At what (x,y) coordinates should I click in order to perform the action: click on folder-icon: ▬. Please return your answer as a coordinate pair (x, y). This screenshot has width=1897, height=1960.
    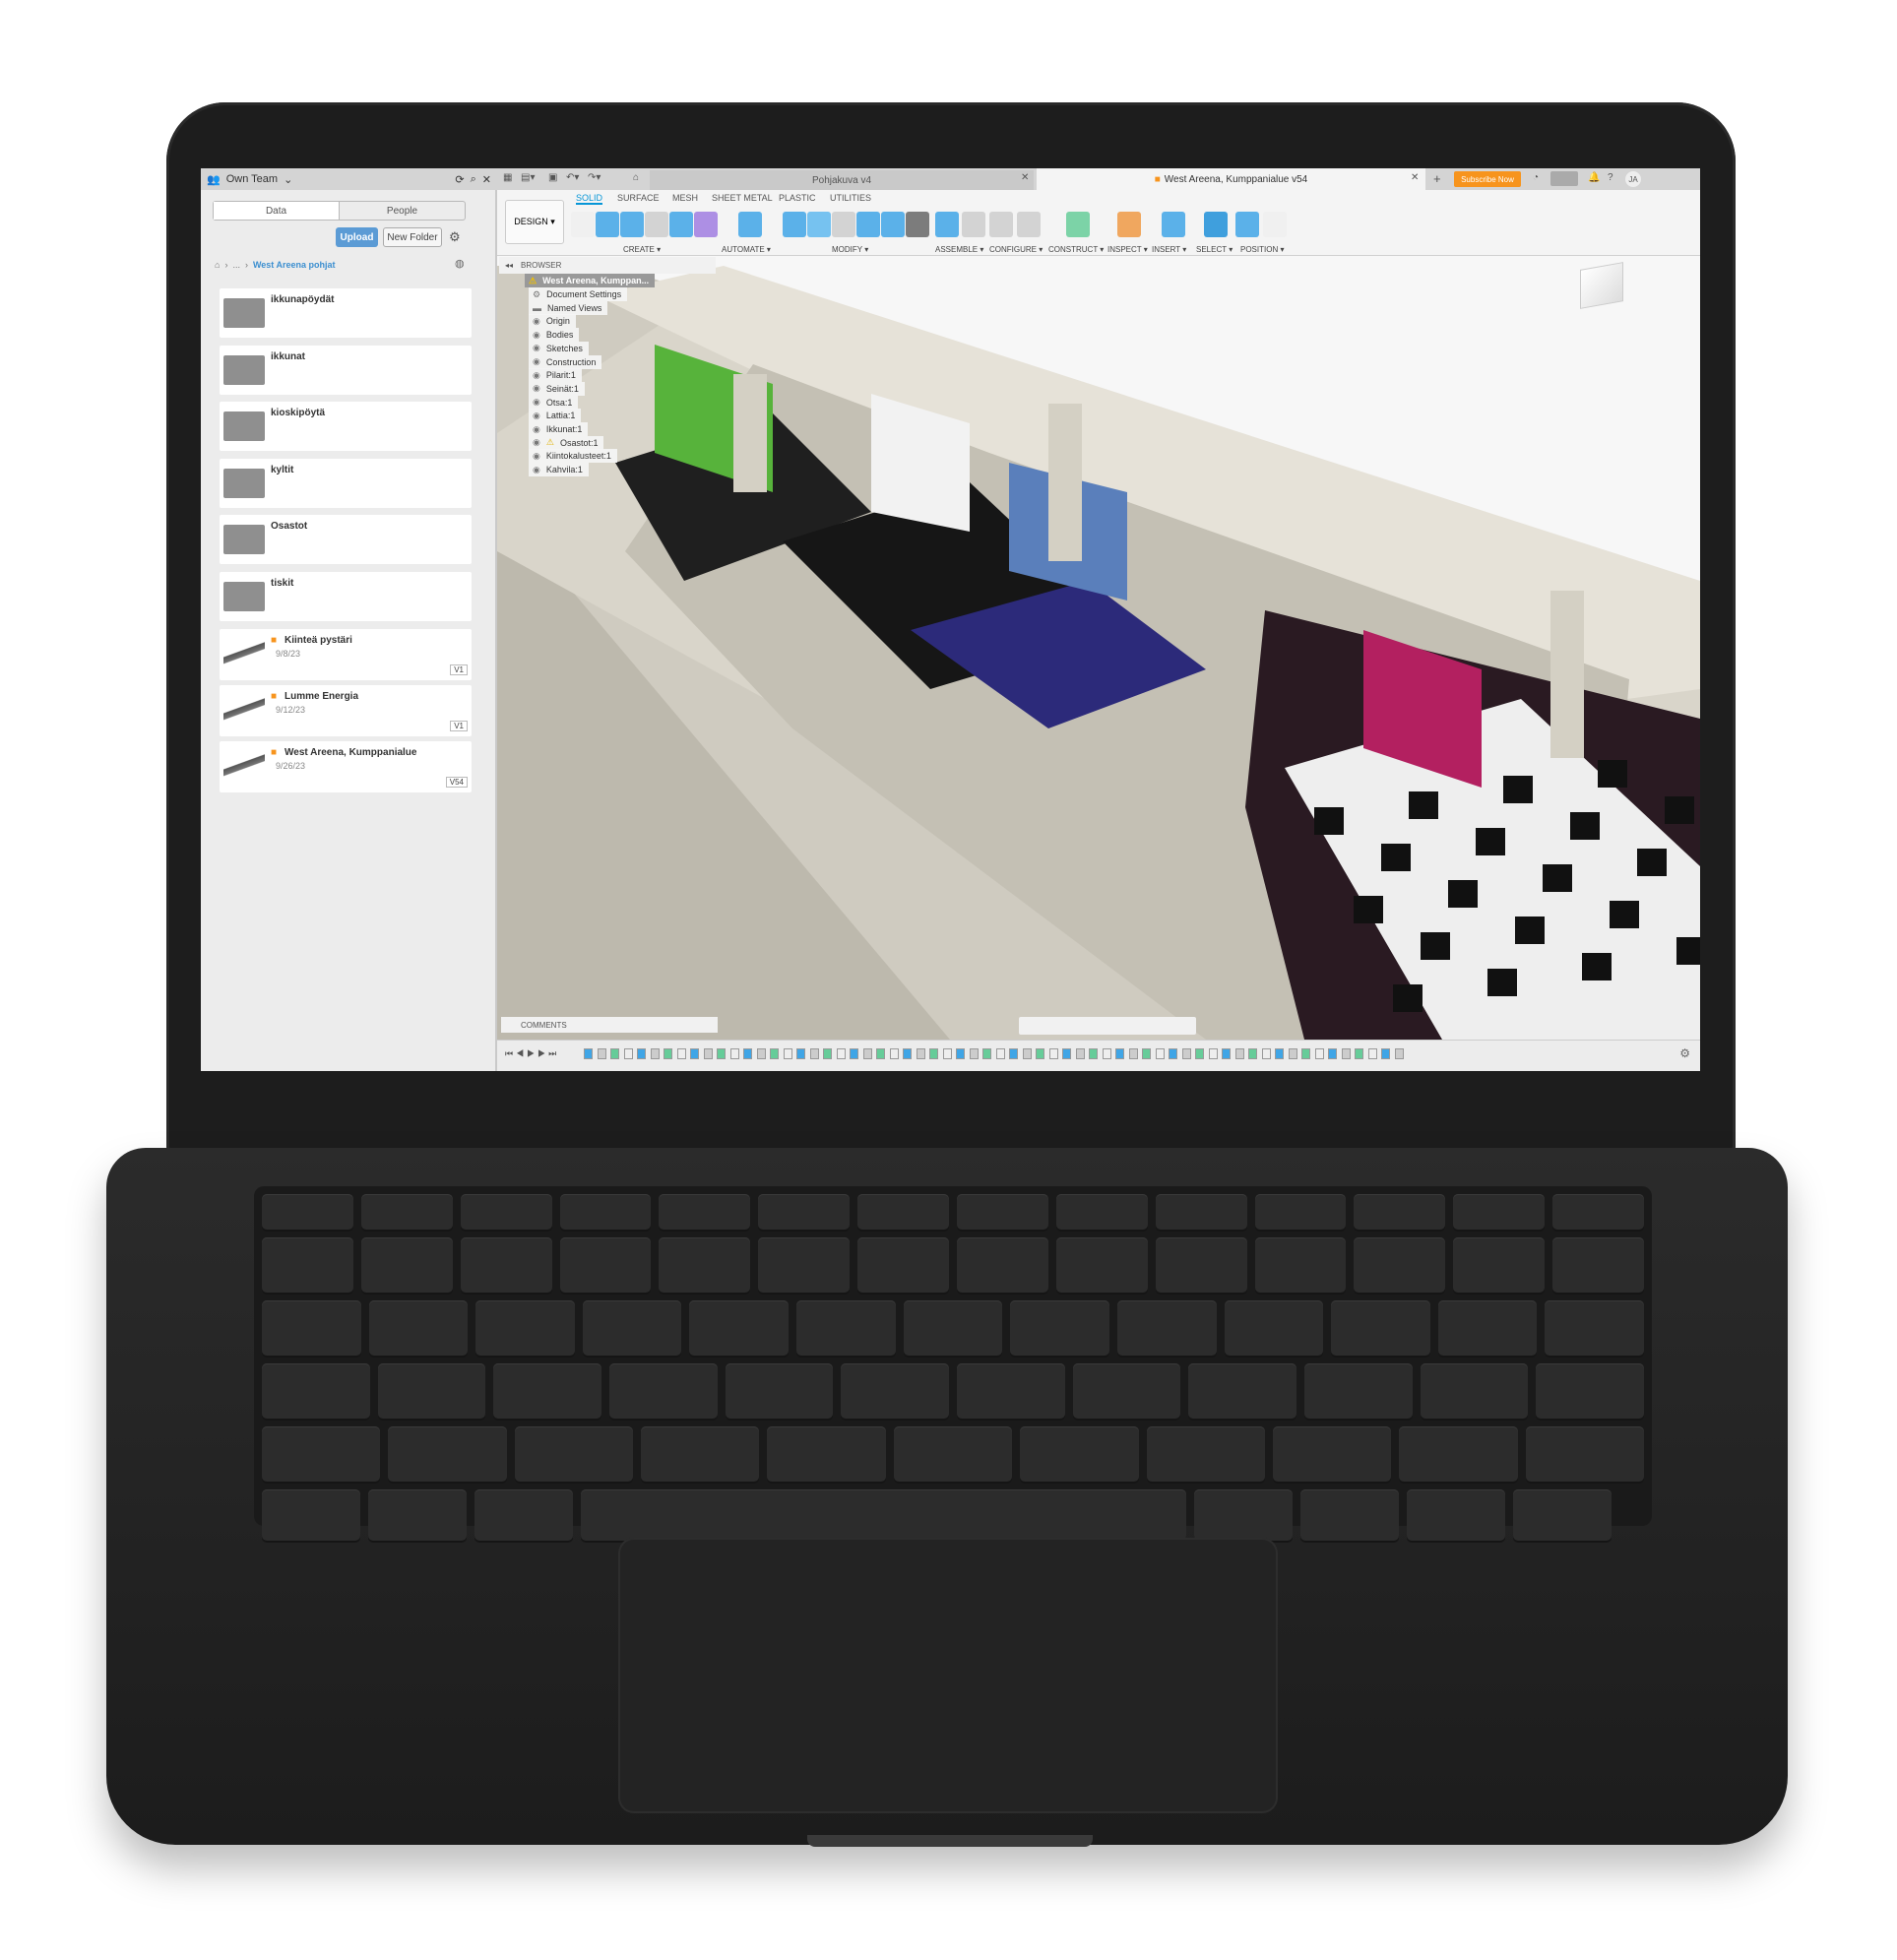
    Looking at the image, I should click on (537, 308).